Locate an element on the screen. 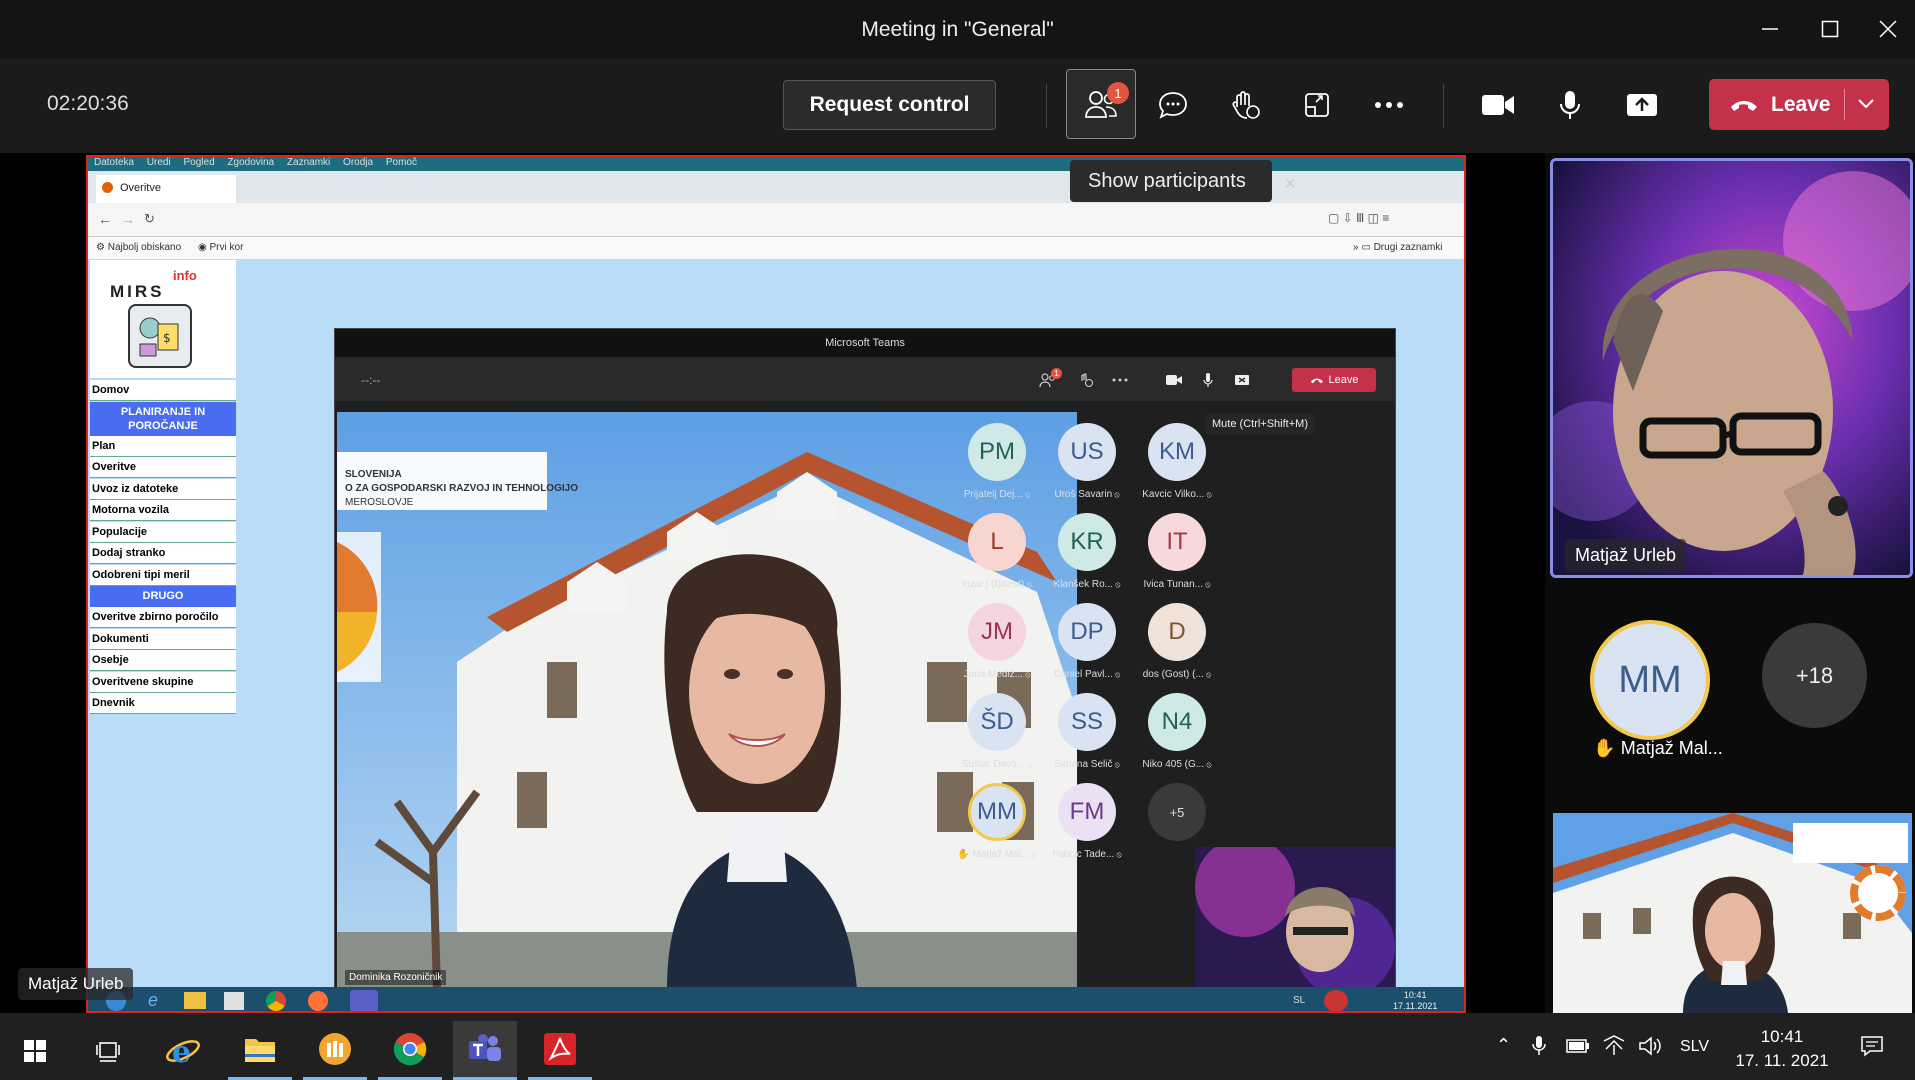 Image resolution: width=1915 pixels, height=1080 pixels. battery-icon is located at coordinates (1578, 1046).